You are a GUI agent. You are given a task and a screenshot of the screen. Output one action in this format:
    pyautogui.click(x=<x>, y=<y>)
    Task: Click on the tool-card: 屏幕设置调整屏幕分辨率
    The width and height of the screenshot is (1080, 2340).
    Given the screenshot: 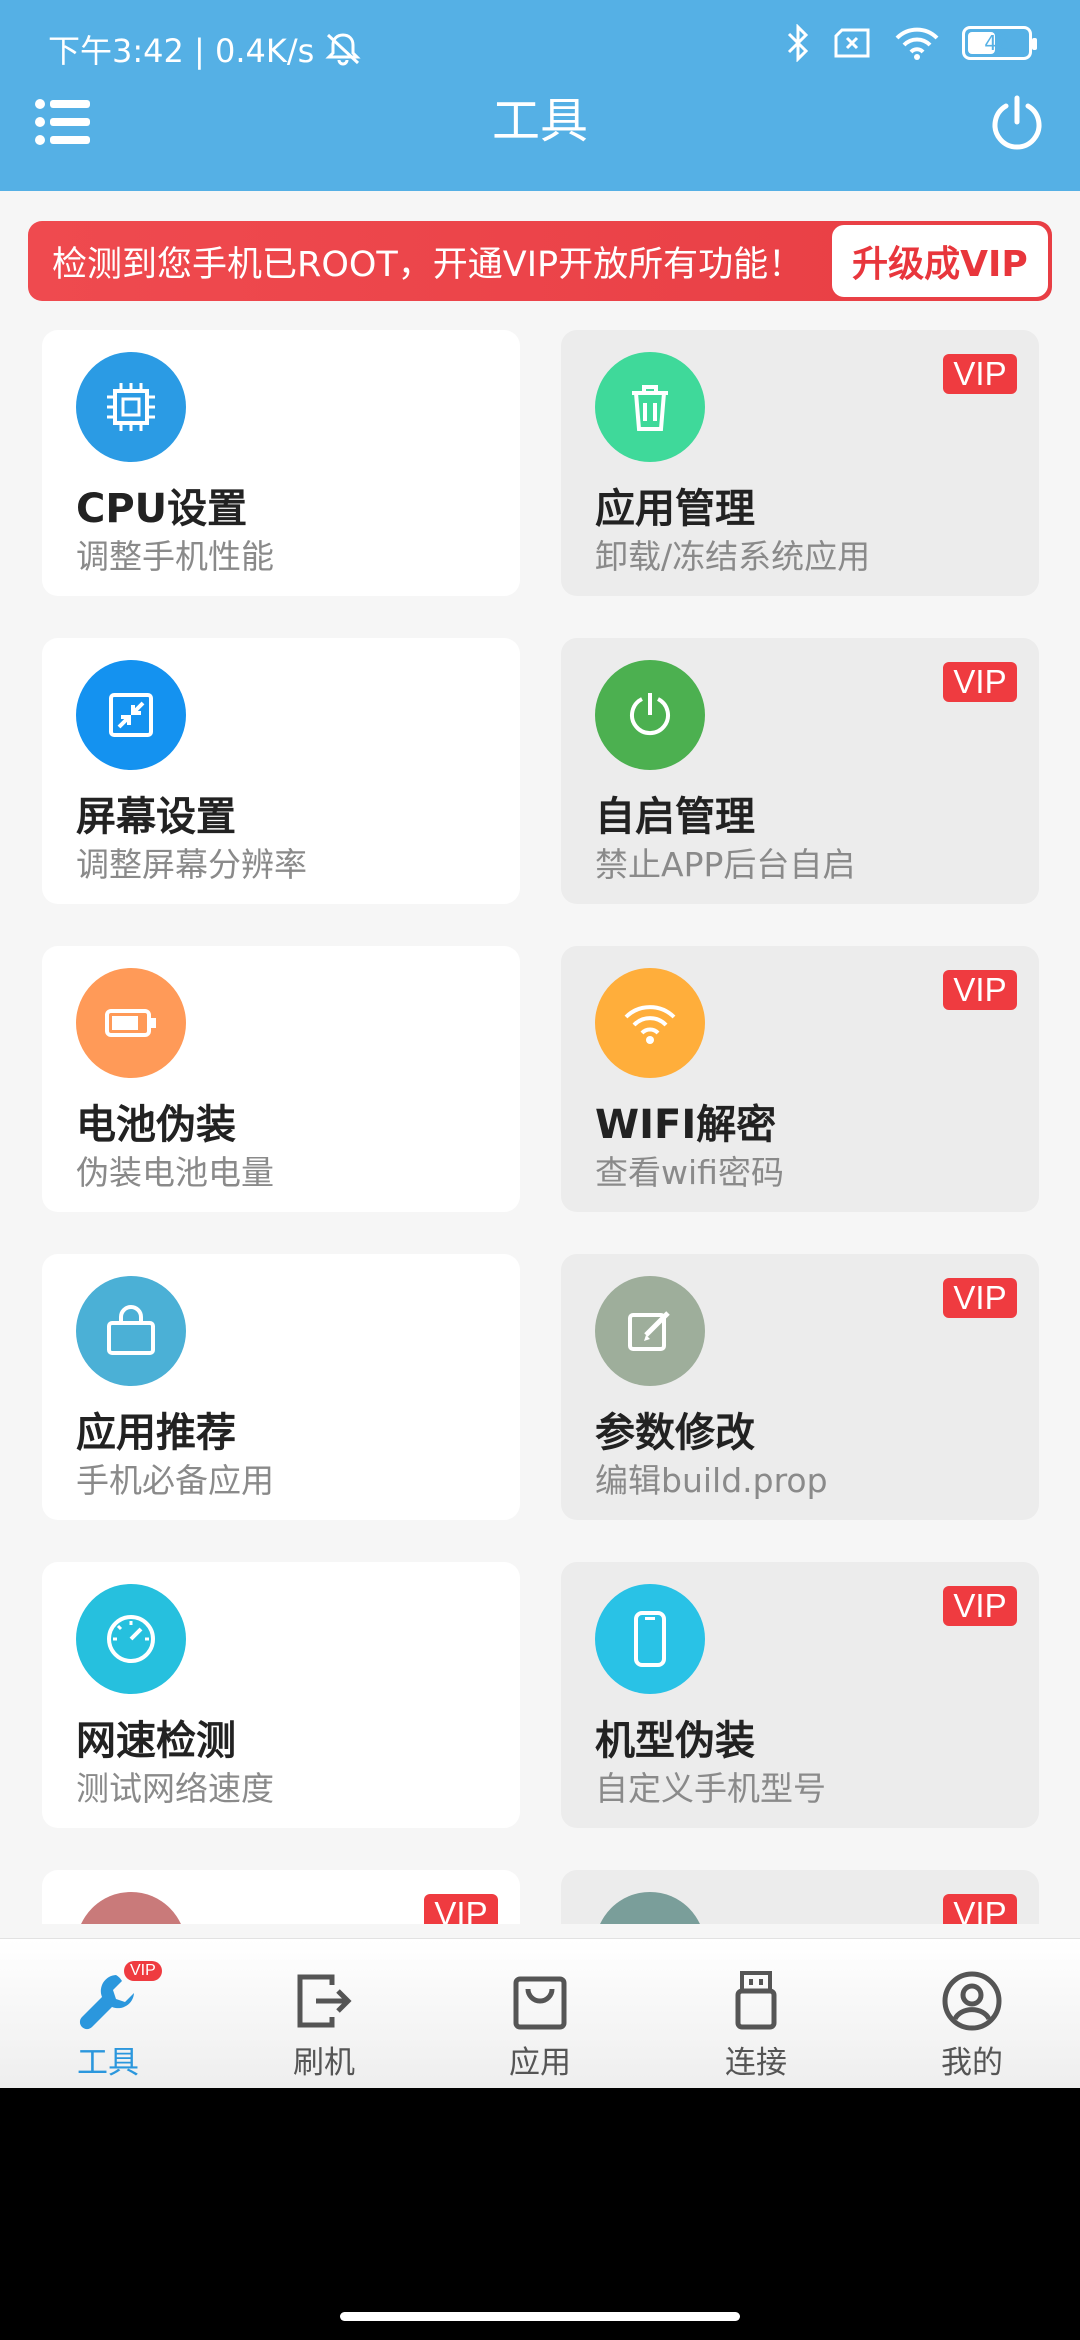 What is the action you would take?
    pyautogui.click(x=281, y=771)
    